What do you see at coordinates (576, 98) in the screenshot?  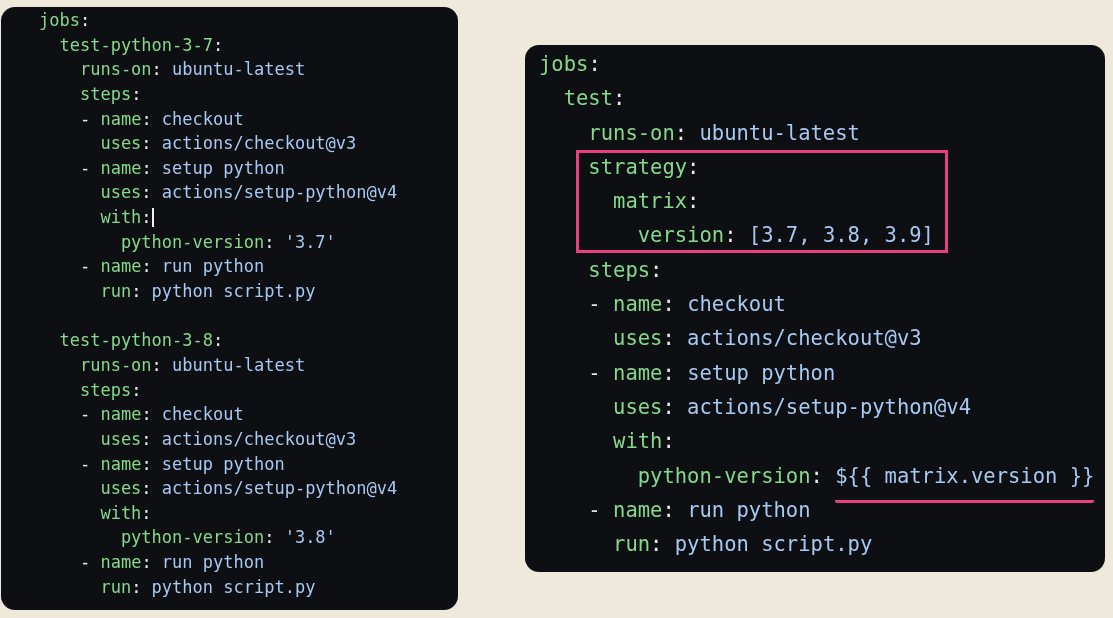 I see `yaml-key: test` at bounding box center [576, 98].